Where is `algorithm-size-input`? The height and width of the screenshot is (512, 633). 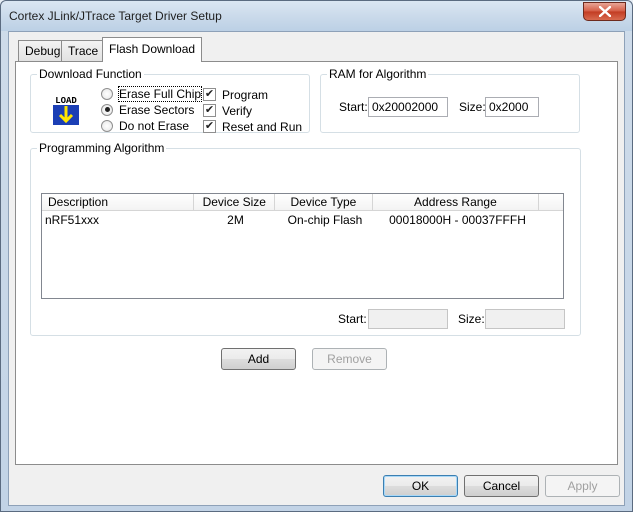 algorithm-size-input is located at coordinates (525, 319).